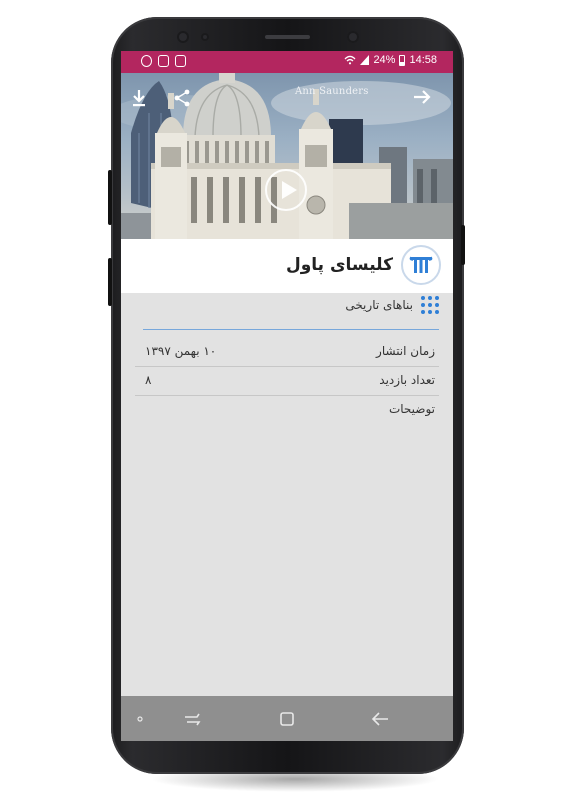 Image resolution: width=569 pixels, height=811 pixels. Describe the element at coordinates (287, 352) in the screenshot. I see `detail-row-publish-date: زمان انتشار ۱۰ بهمن ۱۳۹۷` at that location.